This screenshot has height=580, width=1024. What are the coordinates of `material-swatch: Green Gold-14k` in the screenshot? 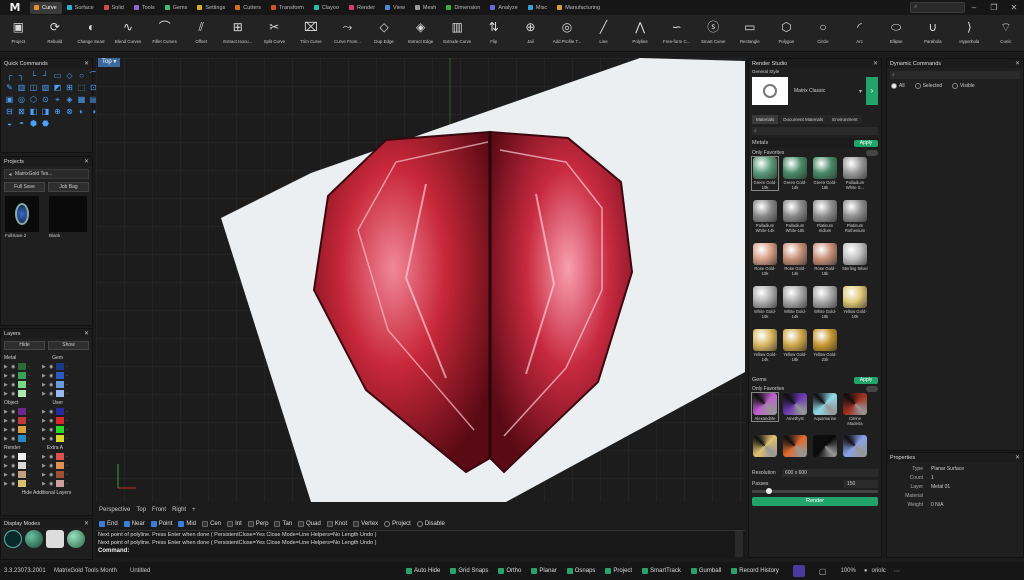 It's located at (795, 173).